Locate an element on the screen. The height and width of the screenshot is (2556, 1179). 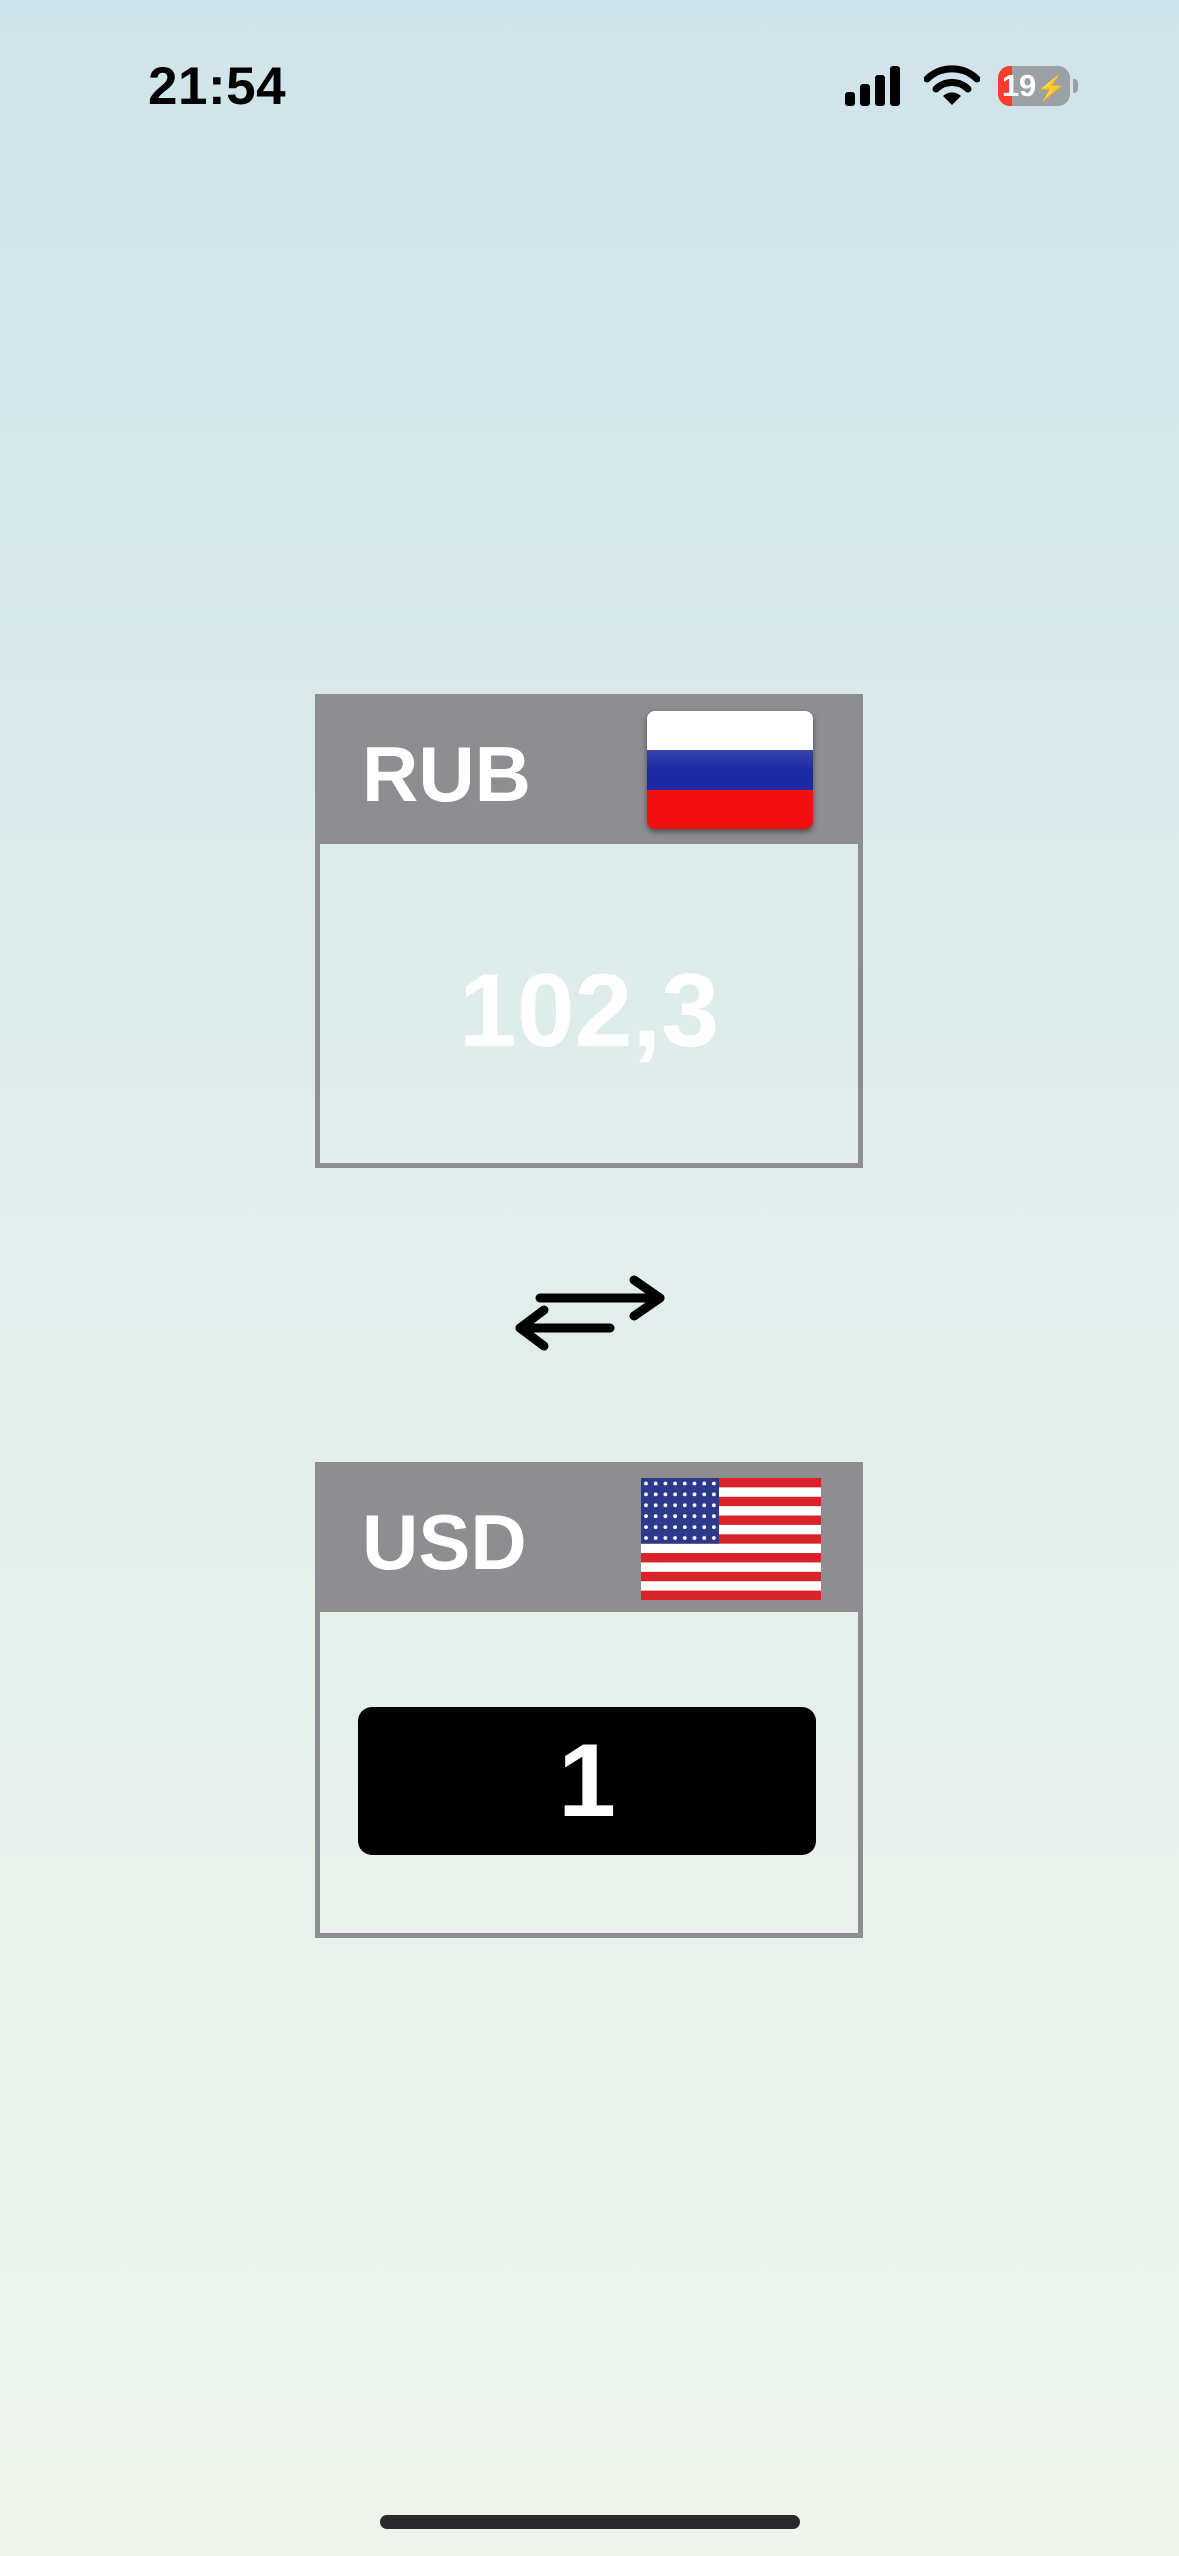
target-currency-body: 1 is located at coordinates (589, 1772).